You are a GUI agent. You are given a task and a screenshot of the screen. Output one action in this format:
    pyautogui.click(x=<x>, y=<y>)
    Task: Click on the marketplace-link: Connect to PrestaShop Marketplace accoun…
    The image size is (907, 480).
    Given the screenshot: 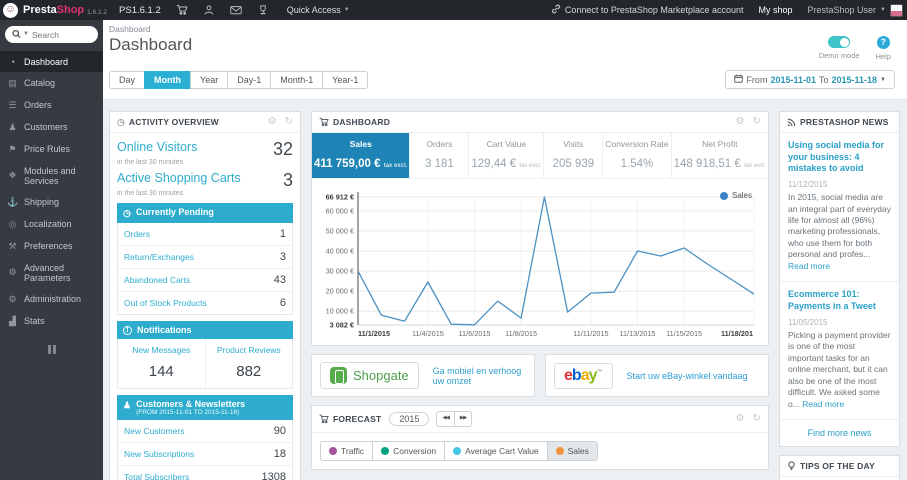 What is the action you would take?
    pyautogui.click(x=647, y=10)
    